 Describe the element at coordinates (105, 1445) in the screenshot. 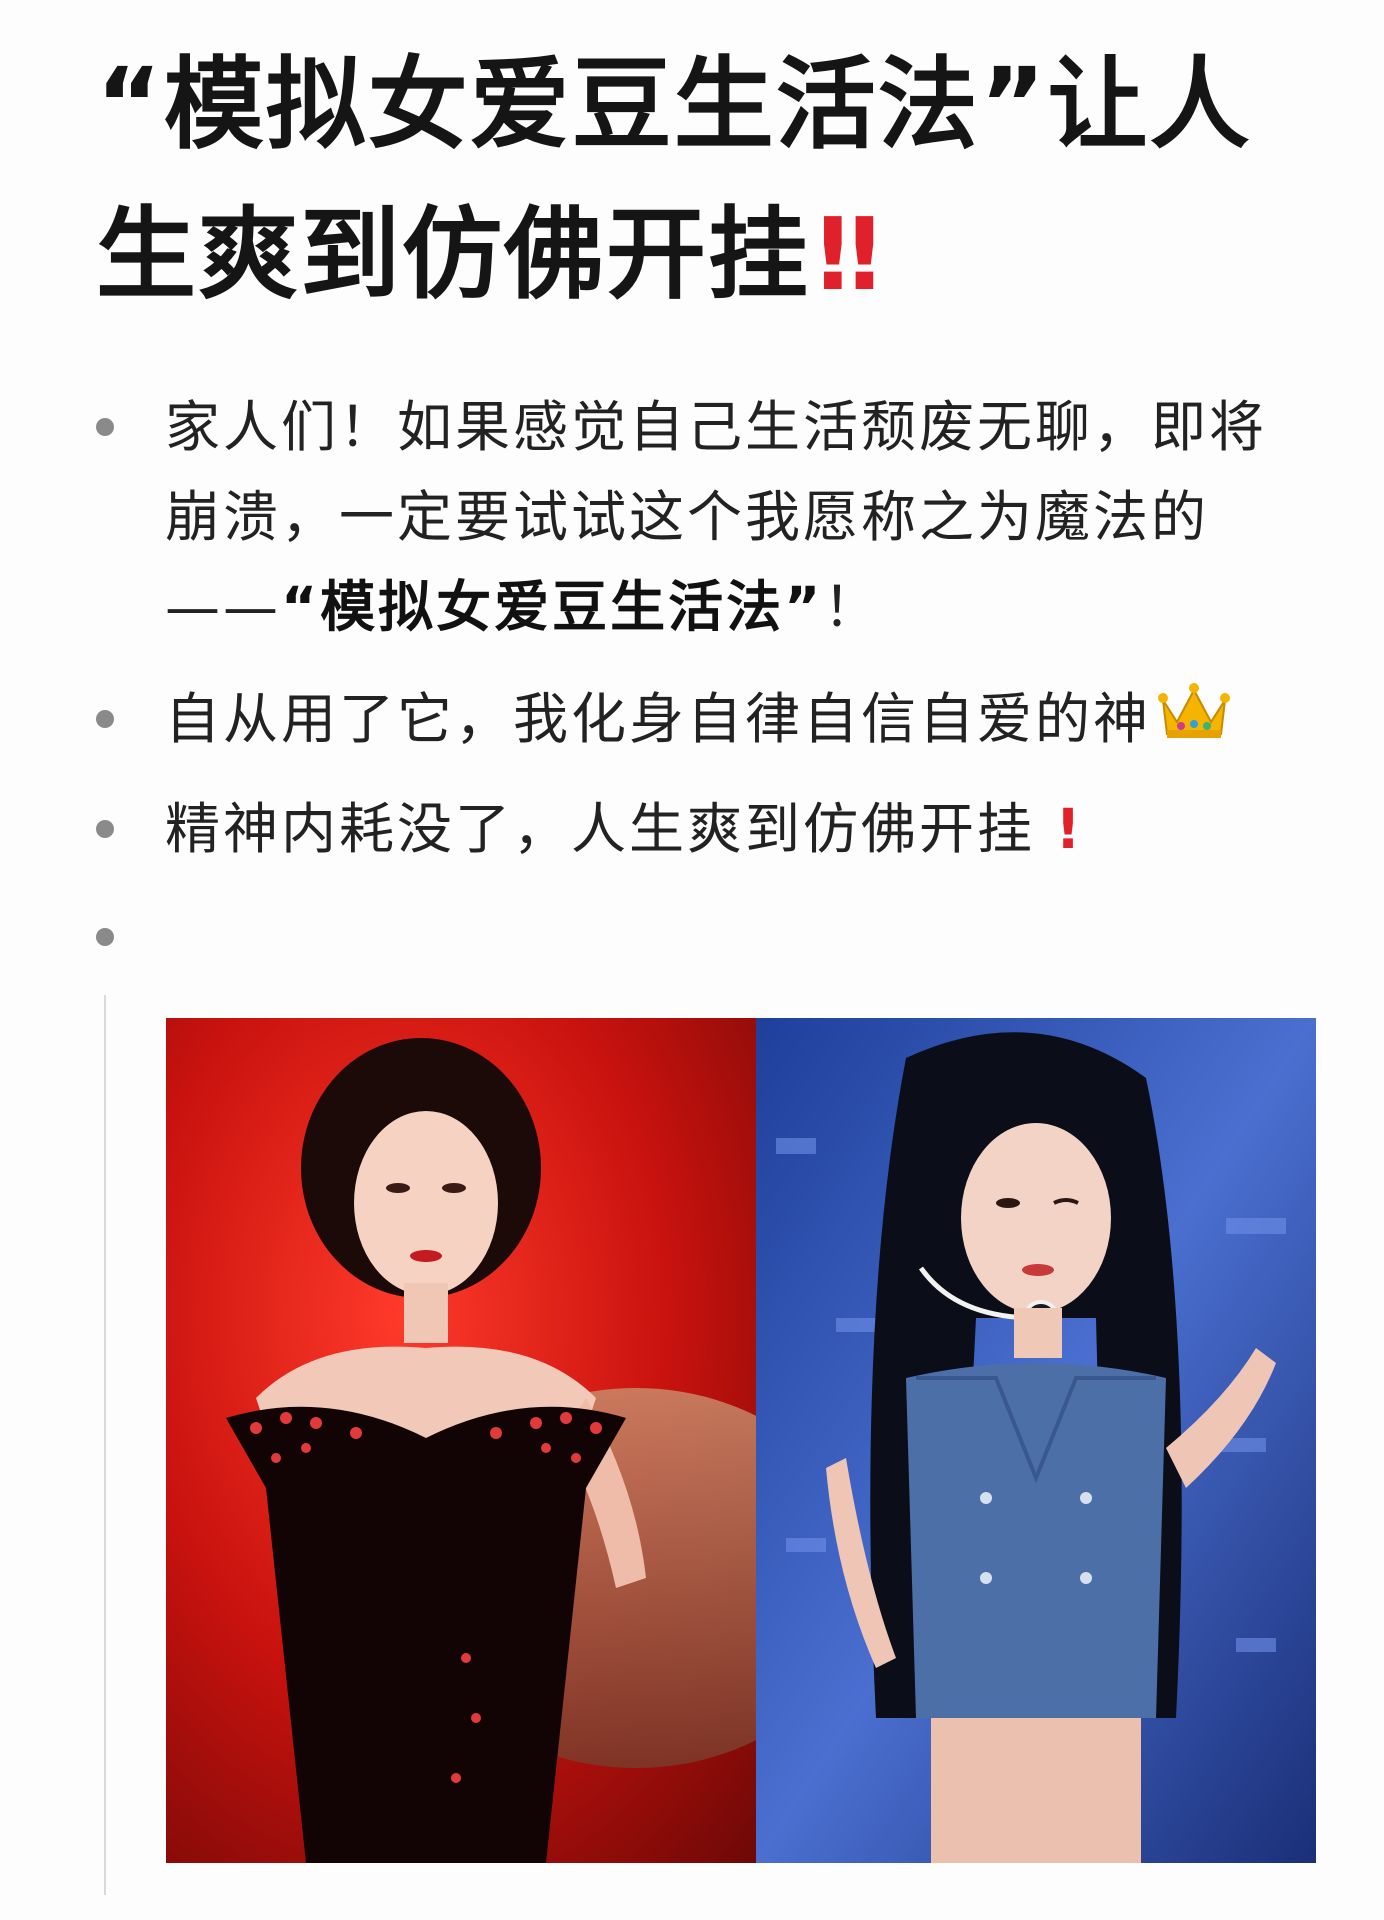

I see `blockquote-rail` at that location.